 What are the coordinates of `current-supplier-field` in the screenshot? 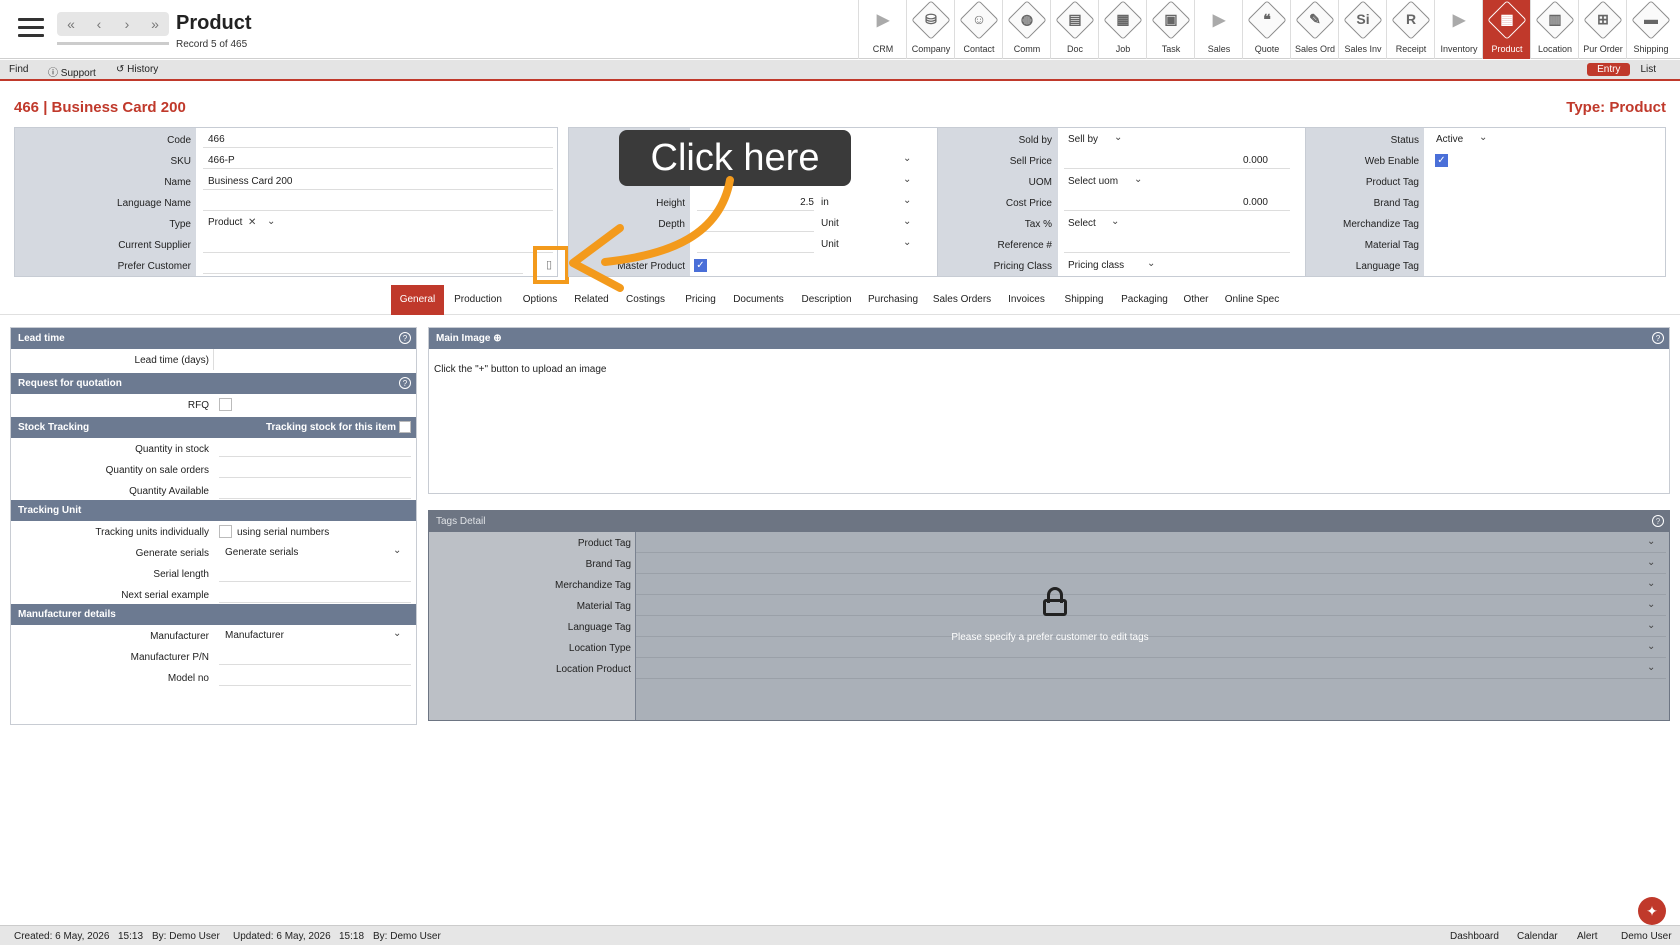 It's located at (378, 252).